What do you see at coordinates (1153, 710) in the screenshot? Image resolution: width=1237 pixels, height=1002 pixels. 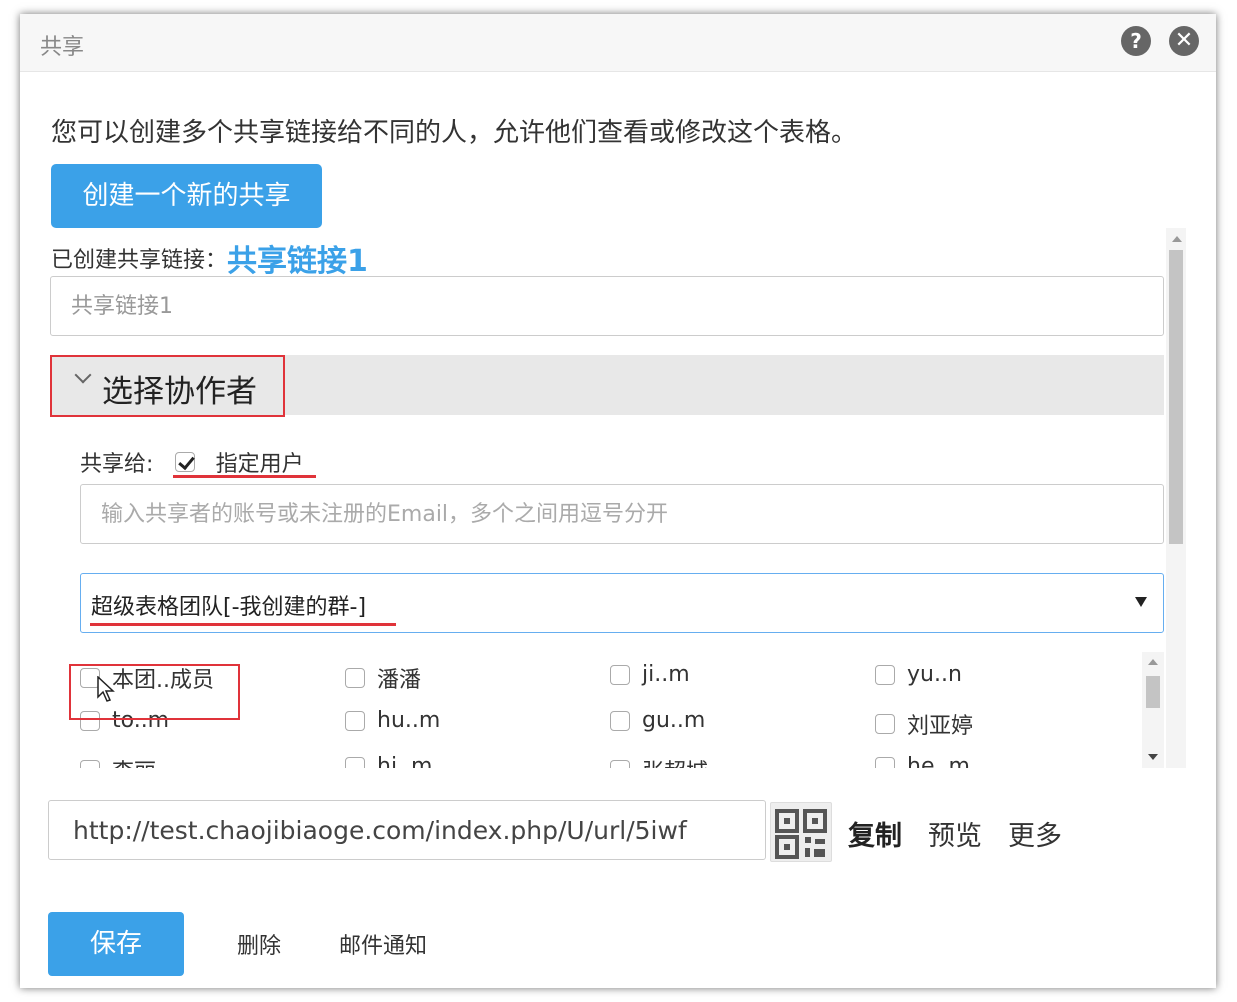 I see `member-list-scrollbar` at bounding box center [1153, 710].